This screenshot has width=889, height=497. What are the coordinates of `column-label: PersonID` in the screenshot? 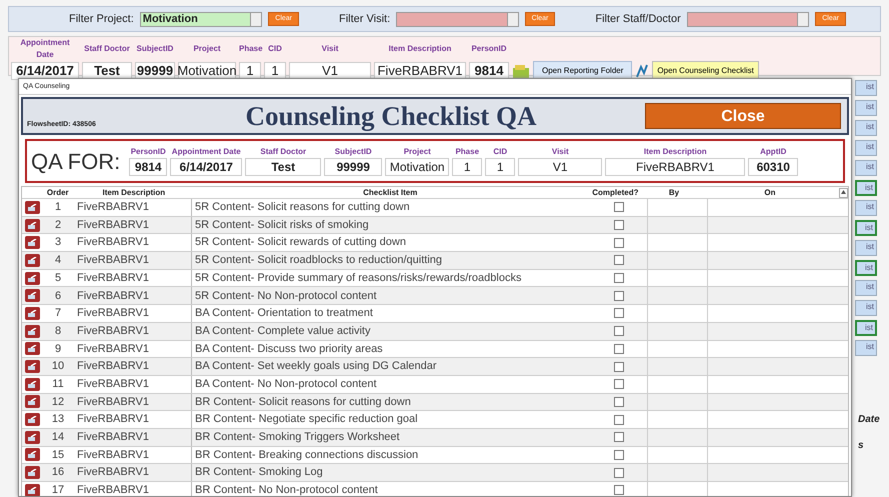 It's located at (489, 49).